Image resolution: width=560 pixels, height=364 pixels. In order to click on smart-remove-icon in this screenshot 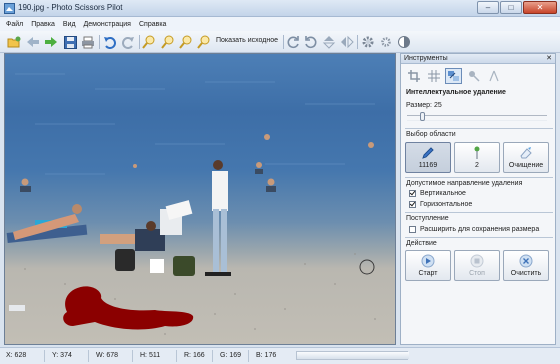, I will do `click(453, 76)`.